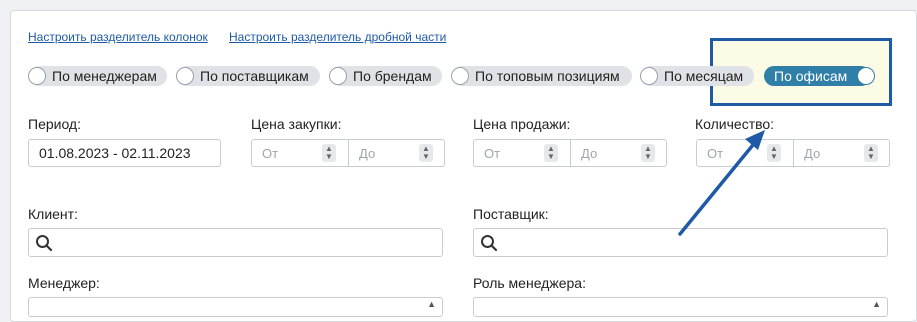 This screenshot has height=322, width=917. I want to click on annotation-arrow, so click(721, 183).